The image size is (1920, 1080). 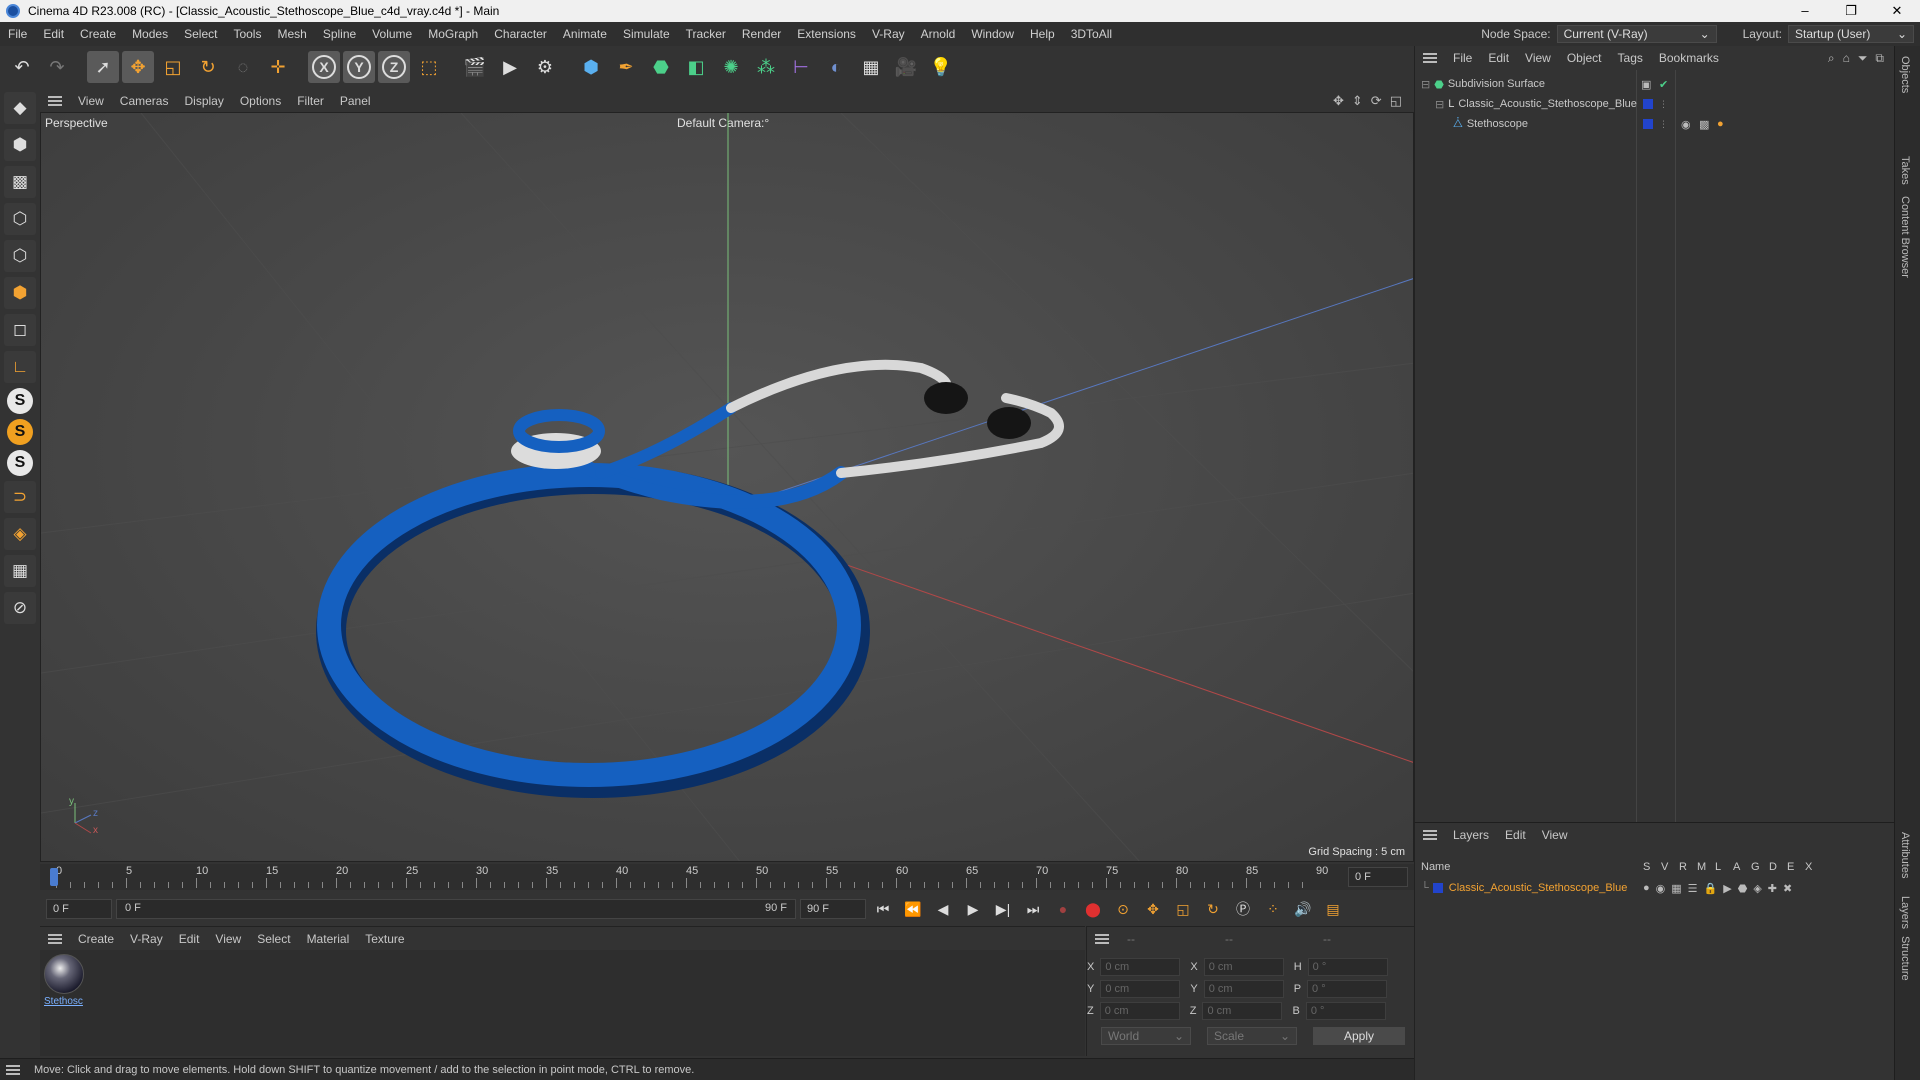 I want to click on render-view-icon: ▶, so click(x=510, y=67).